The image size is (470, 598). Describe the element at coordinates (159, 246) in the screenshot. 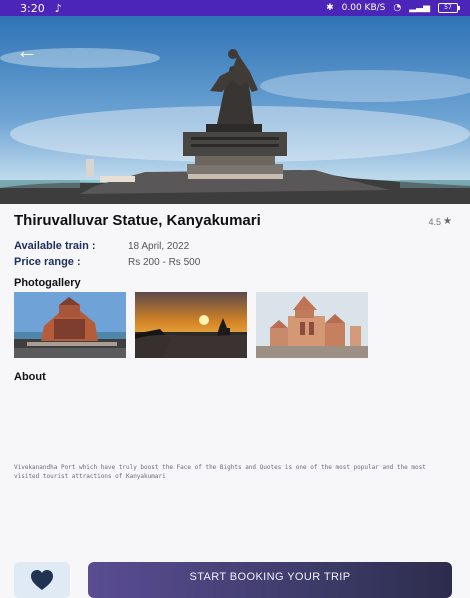

I see `train-value: 18 April, 2022` at that location.